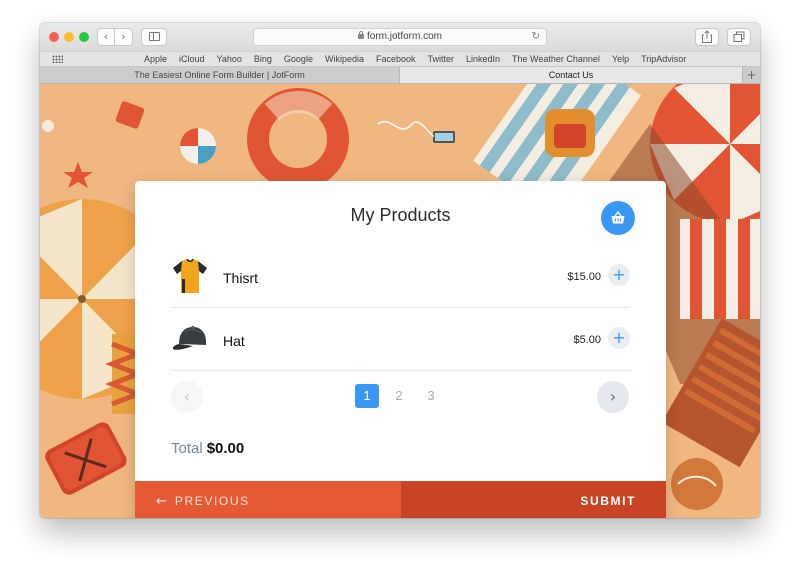 The height and width of the screenshot is (576, 800). What do you see at coordinates (620, 59) in the screenshot?
I see `bookmark-link: Yelp` at bounding box center [620, 59].